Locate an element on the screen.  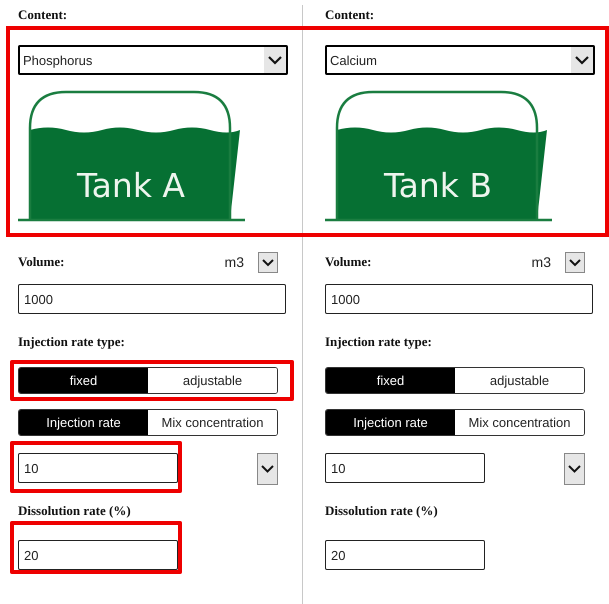
tank-label: Tank A is located at coordinates (131, 185).